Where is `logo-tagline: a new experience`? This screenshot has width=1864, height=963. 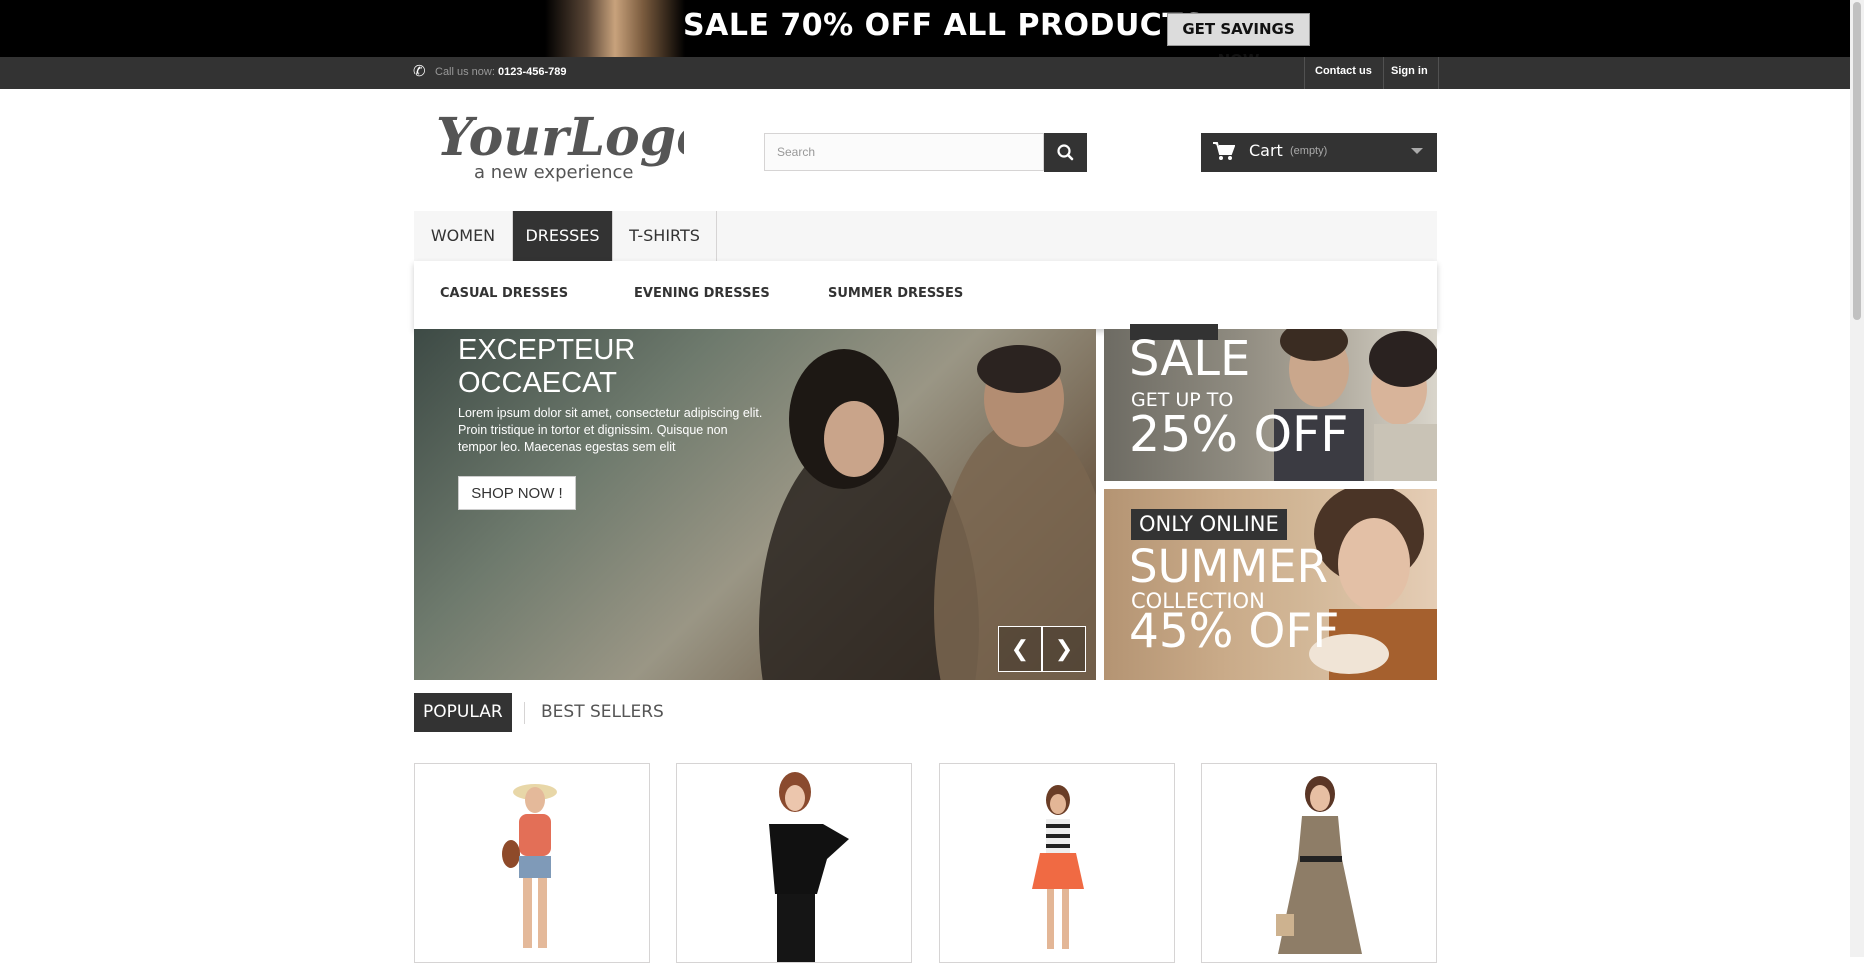 logo-tagline: a new experience is located at coordinates (553, 172).